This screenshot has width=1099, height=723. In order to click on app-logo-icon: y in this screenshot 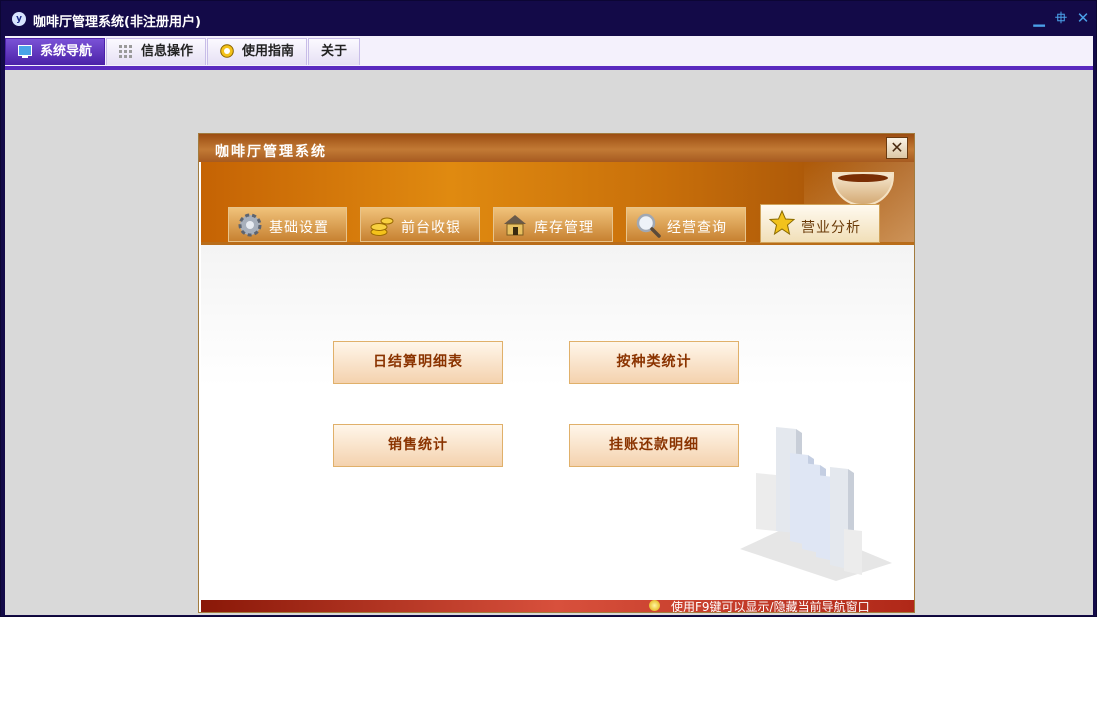, I will do `click(19, 19)`.